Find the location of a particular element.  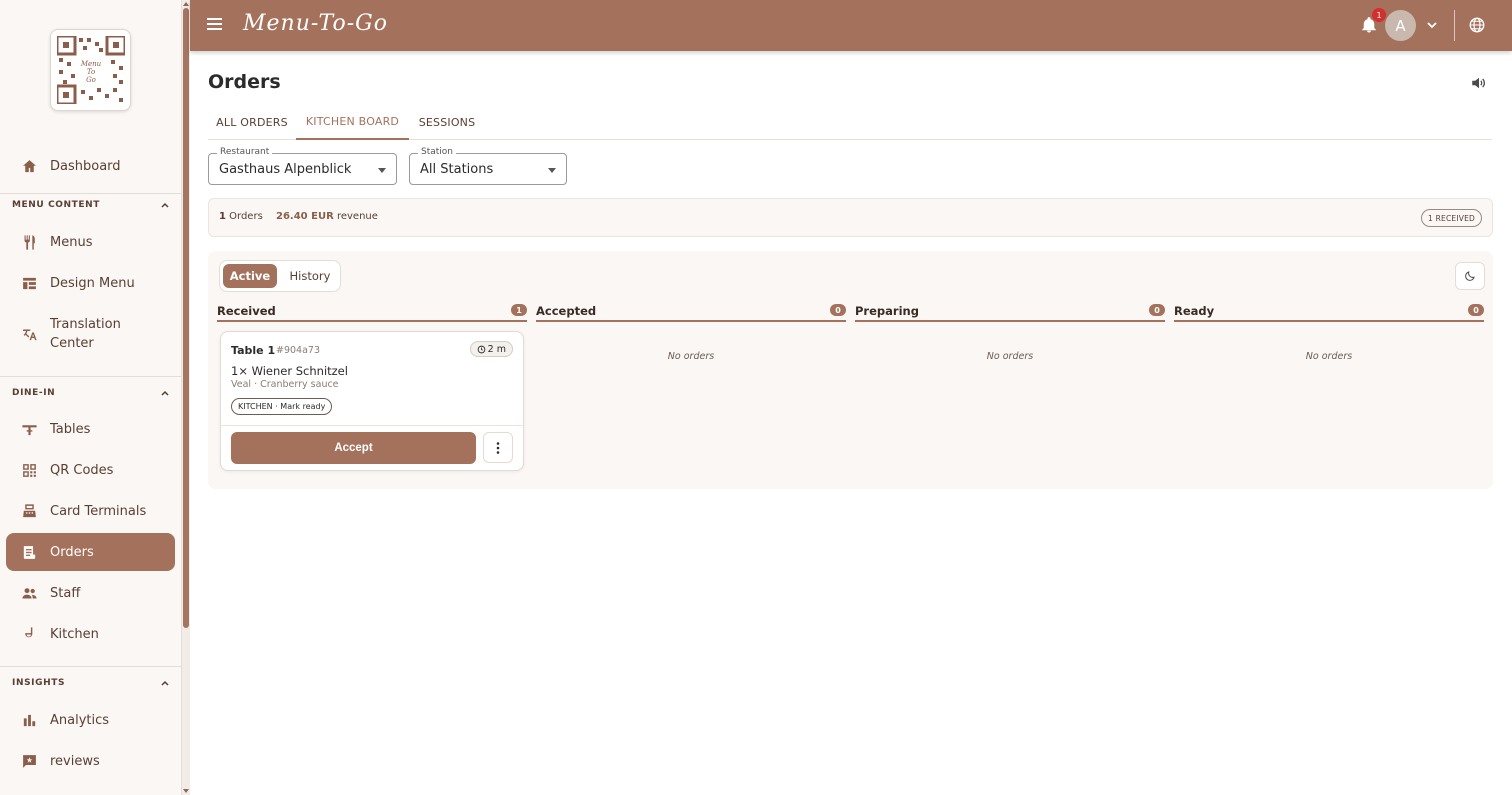

globe-icon is located at coordinates (1477, 25).